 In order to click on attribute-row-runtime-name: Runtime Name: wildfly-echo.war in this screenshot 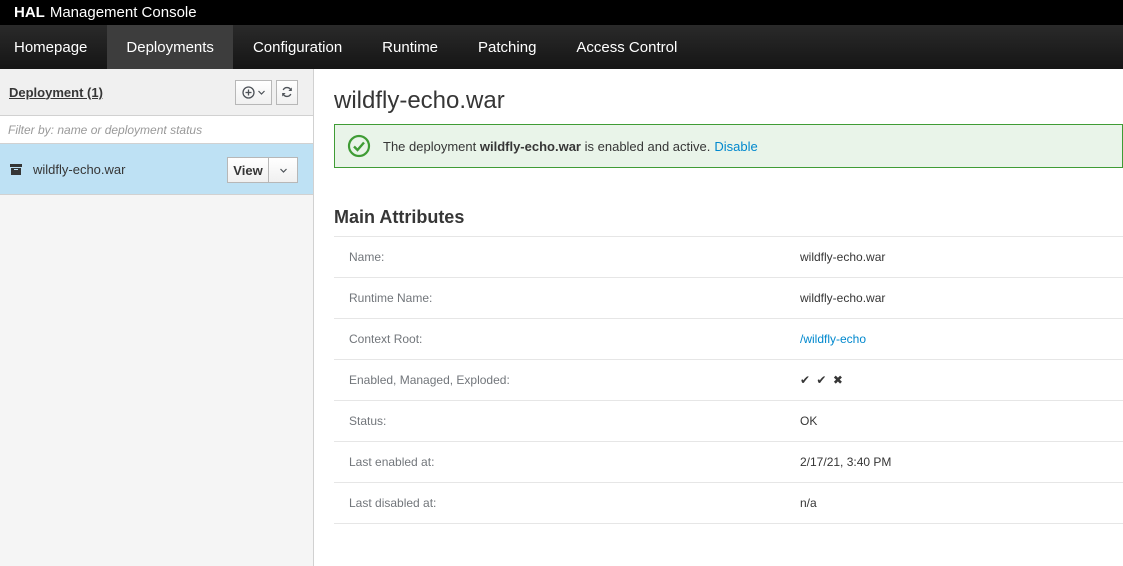, I will do `click(728, 298)`.